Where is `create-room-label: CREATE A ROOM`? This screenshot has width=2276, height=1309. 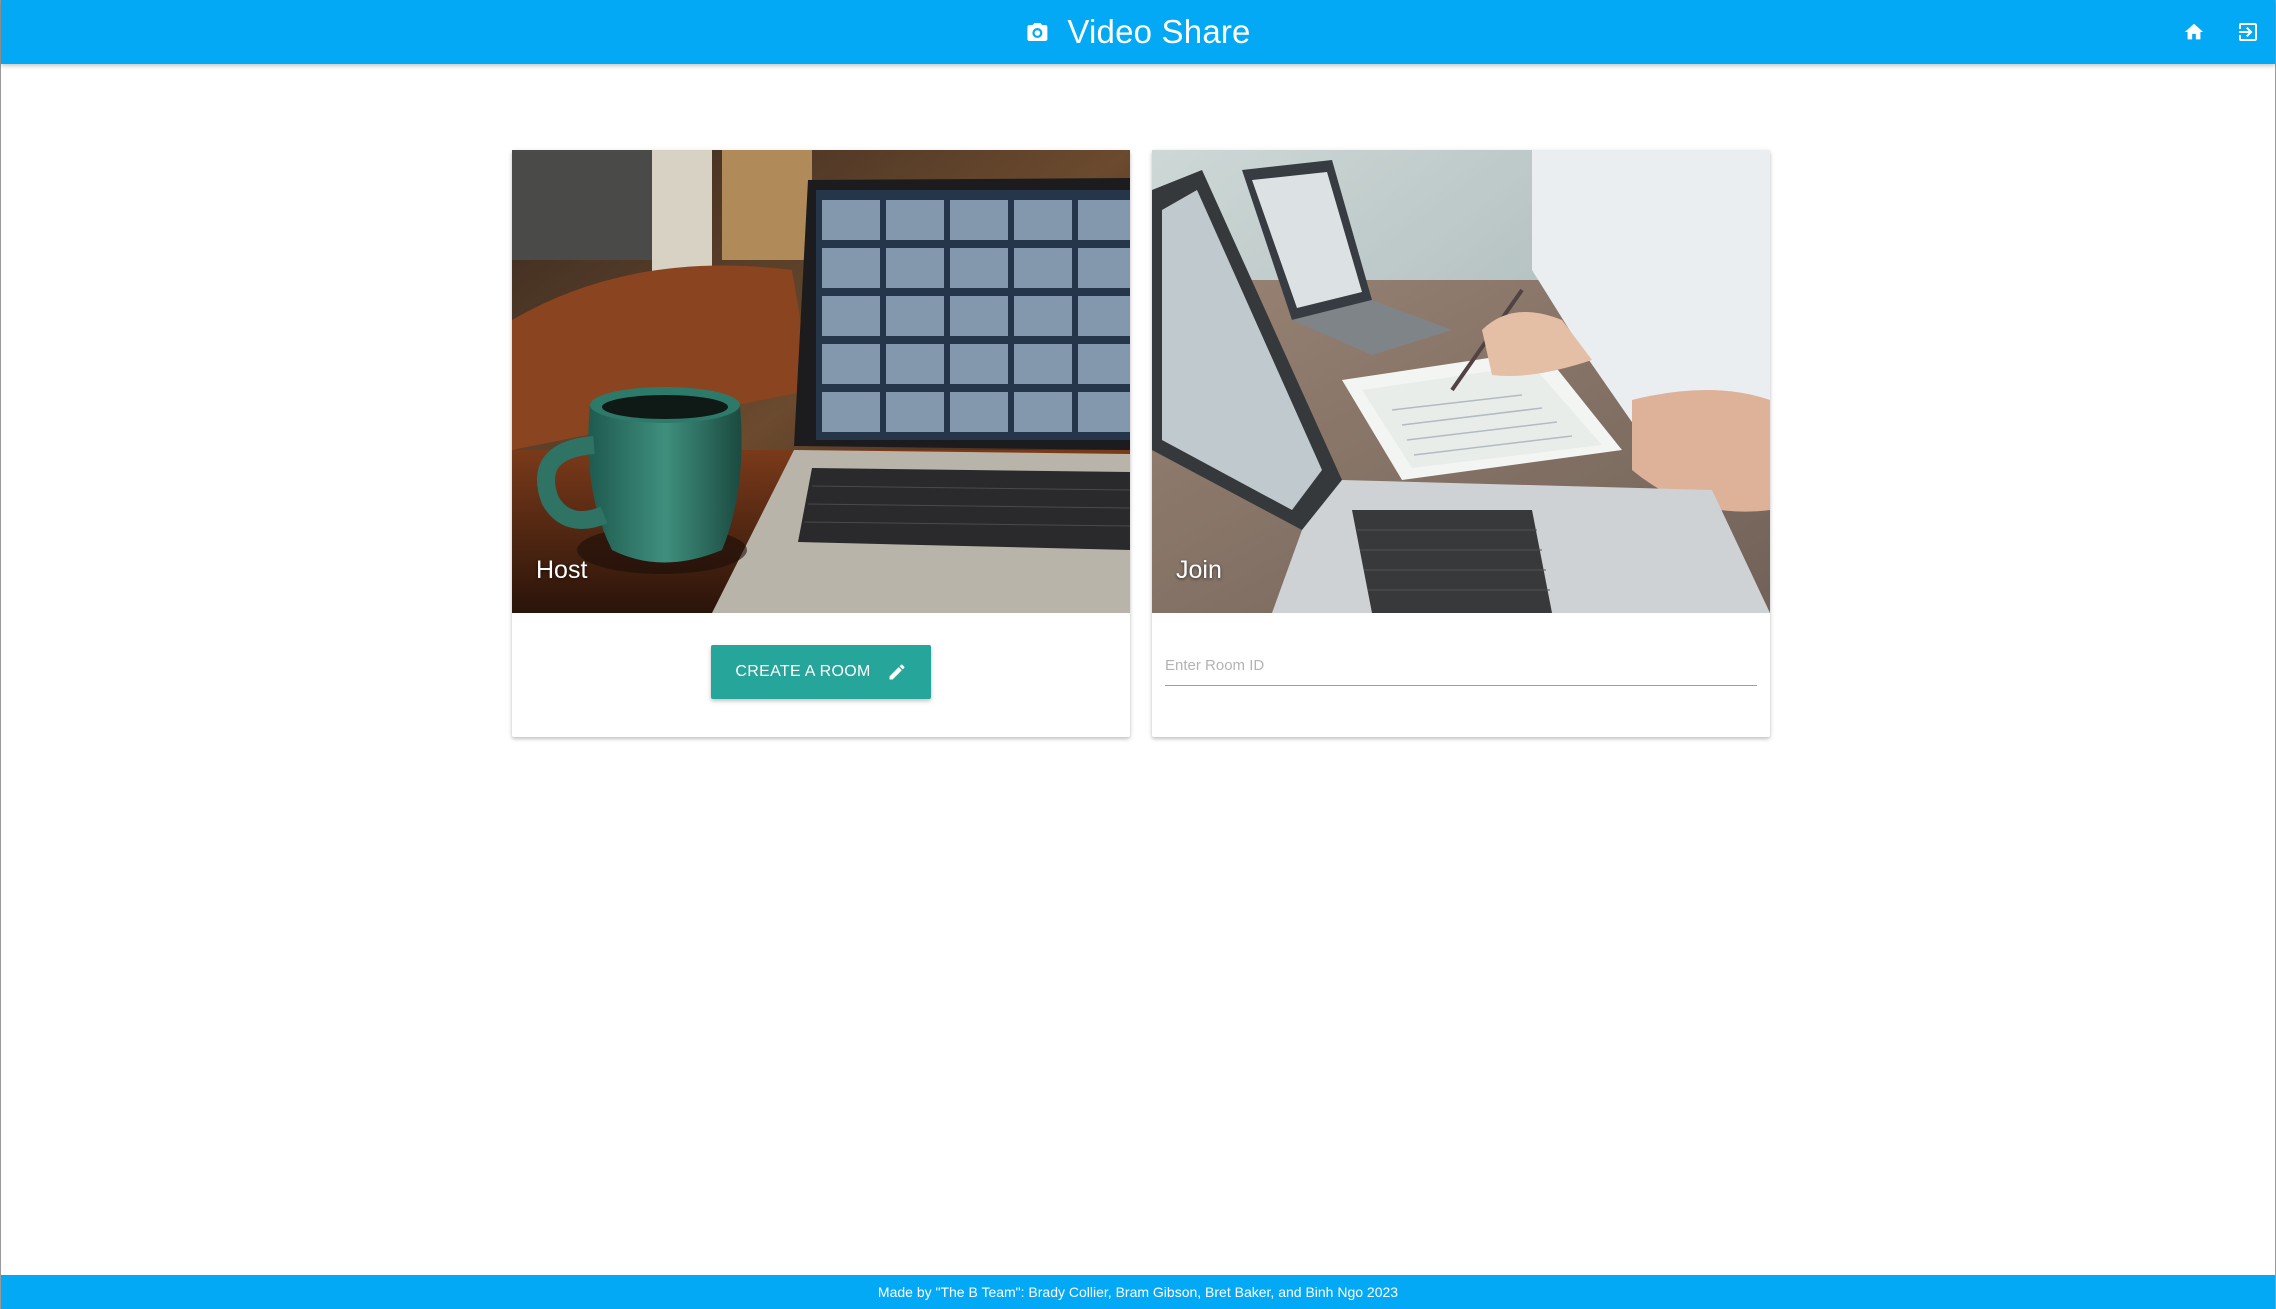
create-room-label: CREATE A ROOM is located at coordinates (803, 671).